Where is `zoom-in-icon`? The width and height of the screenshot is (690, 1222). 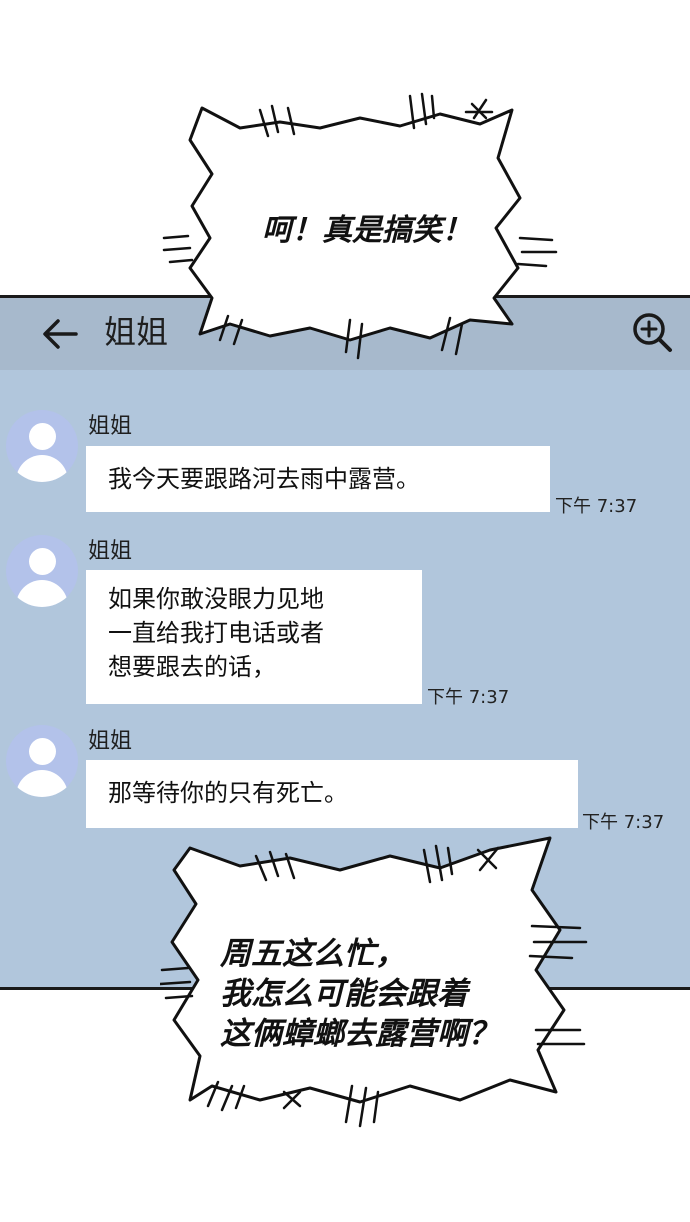 zoom-in-icon is located at coordinates (652, 332).